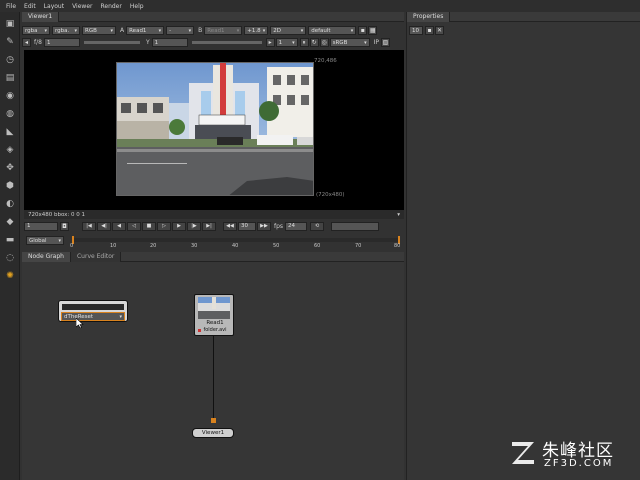 The height and width of the screenshot is (480, 640). What do you see at coordinates (230, 226) in the screenshot?
I see `skip-back-button: ◀◀` at bounding box center [230, 226].